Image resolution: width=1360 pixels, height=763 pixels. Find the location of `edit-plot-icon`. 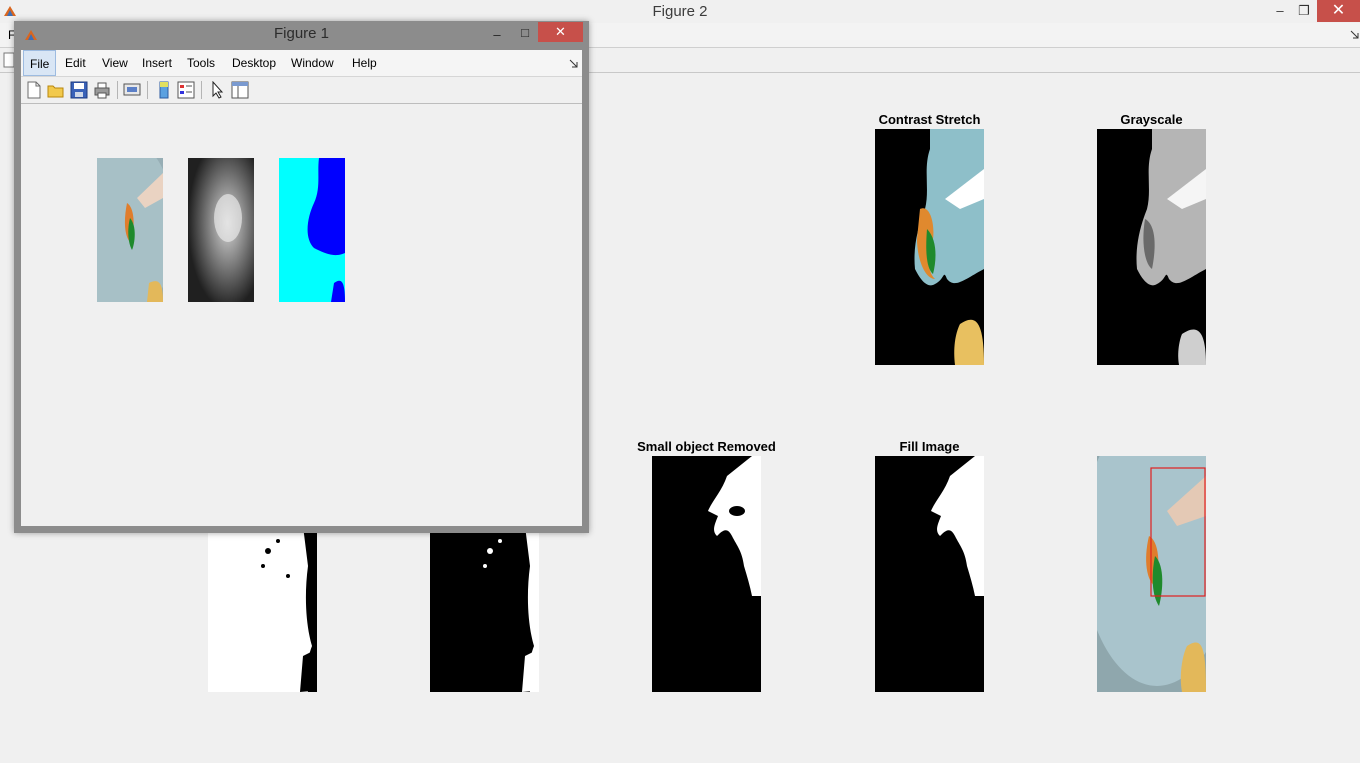

edit-plot-icon is located at coordinates (218, 90).